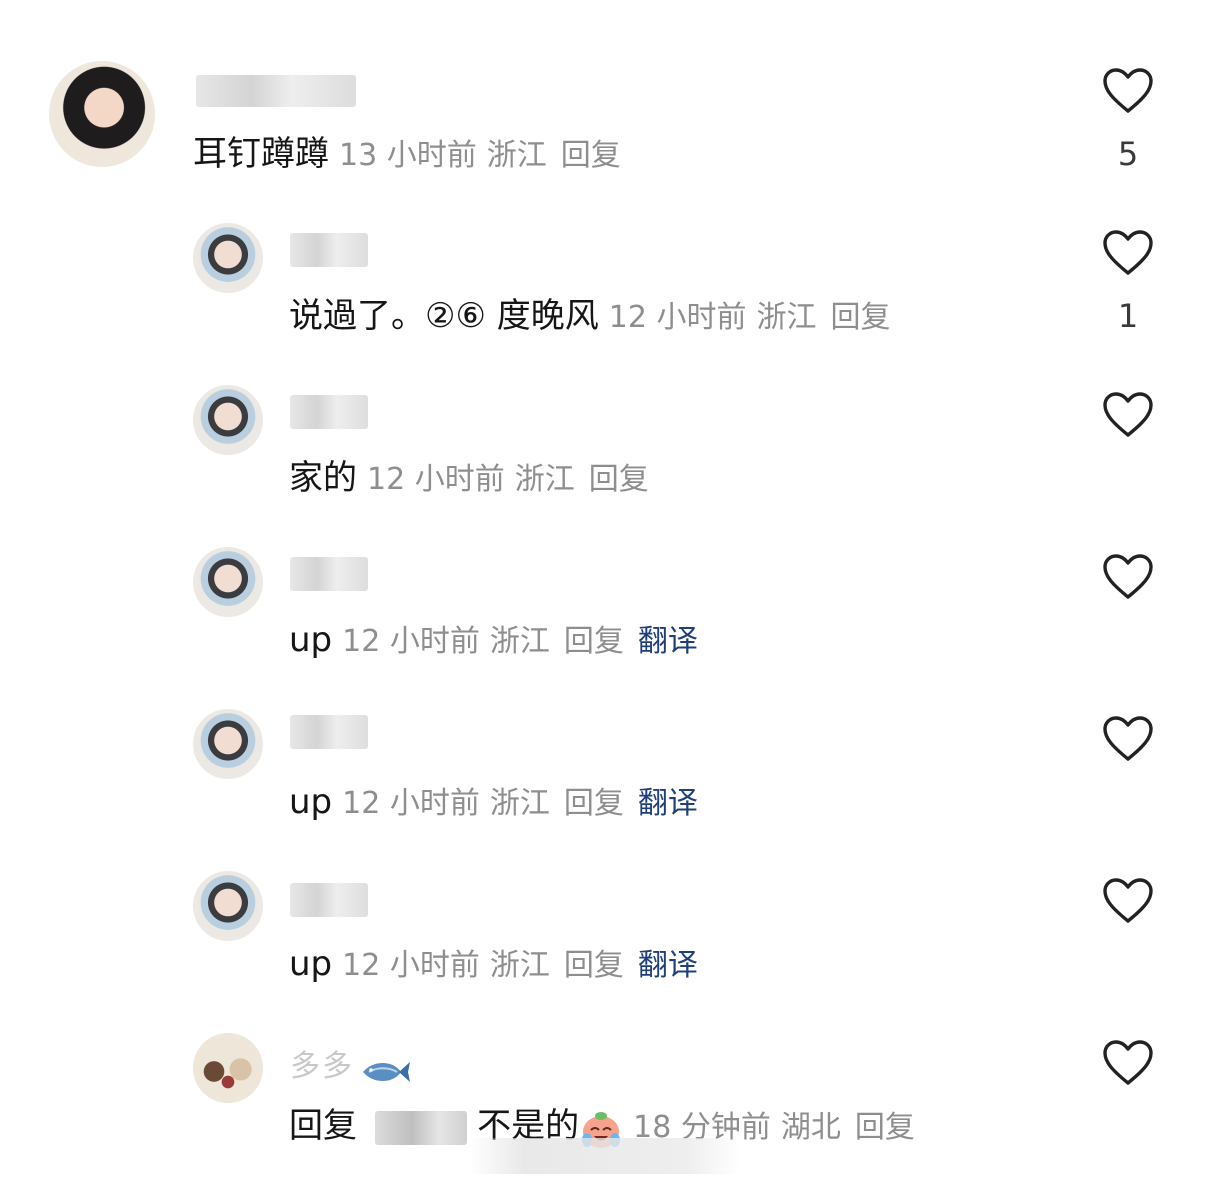 This screenshot has height=1188, width=1206. What do you see at coordinates (1128, 154) in the screenshot?
I see `like-count: 5` at bounding box center [1128, 154].